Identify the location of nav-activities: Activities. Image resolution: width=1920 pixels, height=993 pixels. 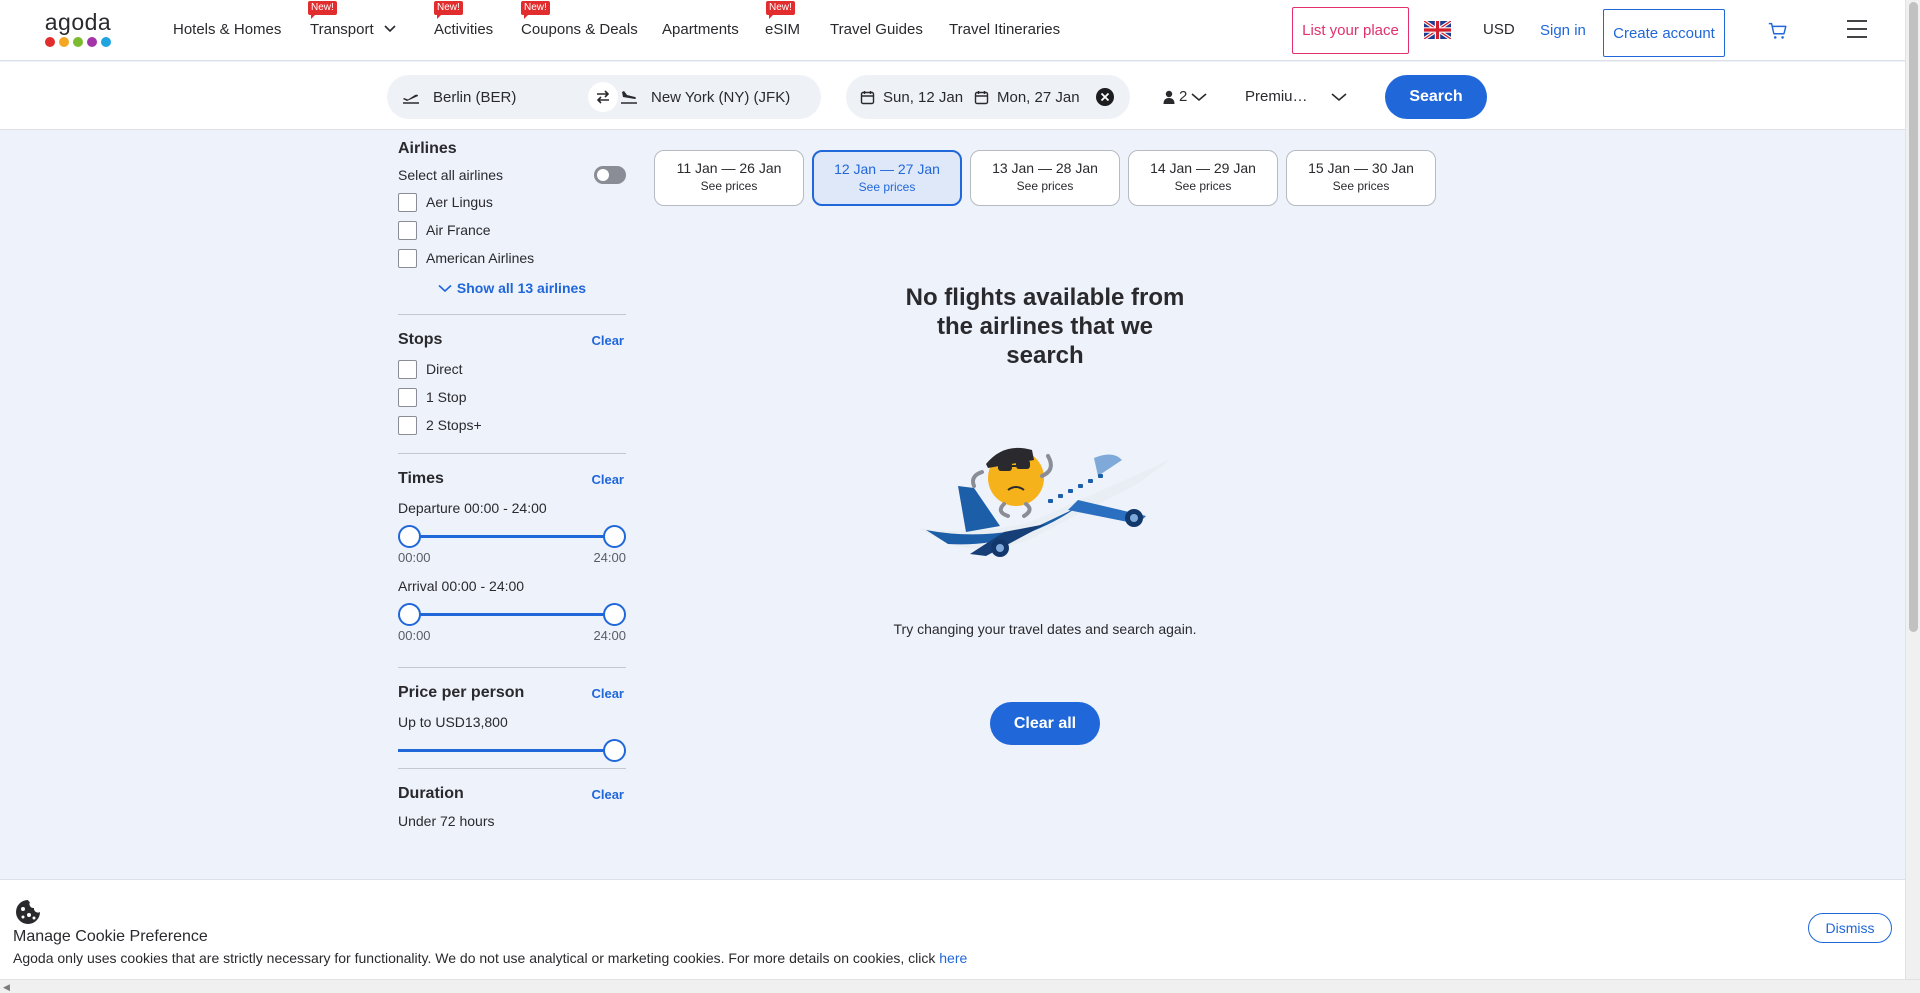
(463, 29).